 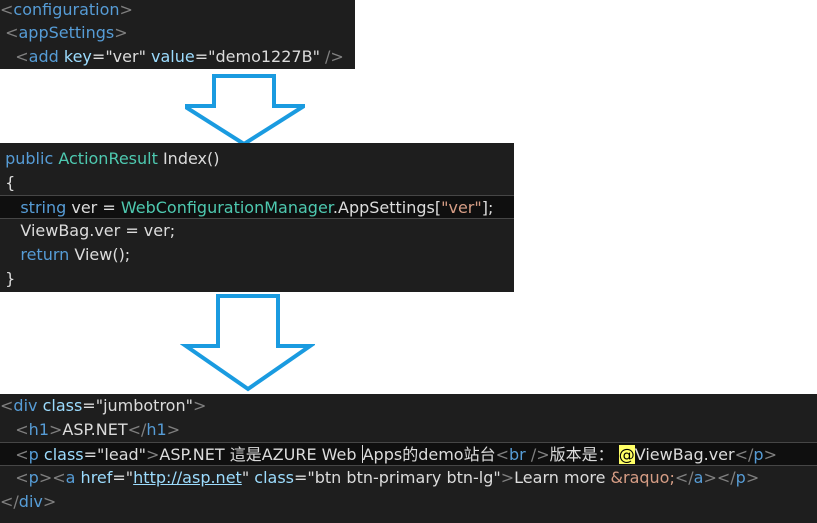 What do you see at coordinates (429, 454) in the screenshot?
I see `code-token: Apps的demo站台` at bounding box center [429, 454].